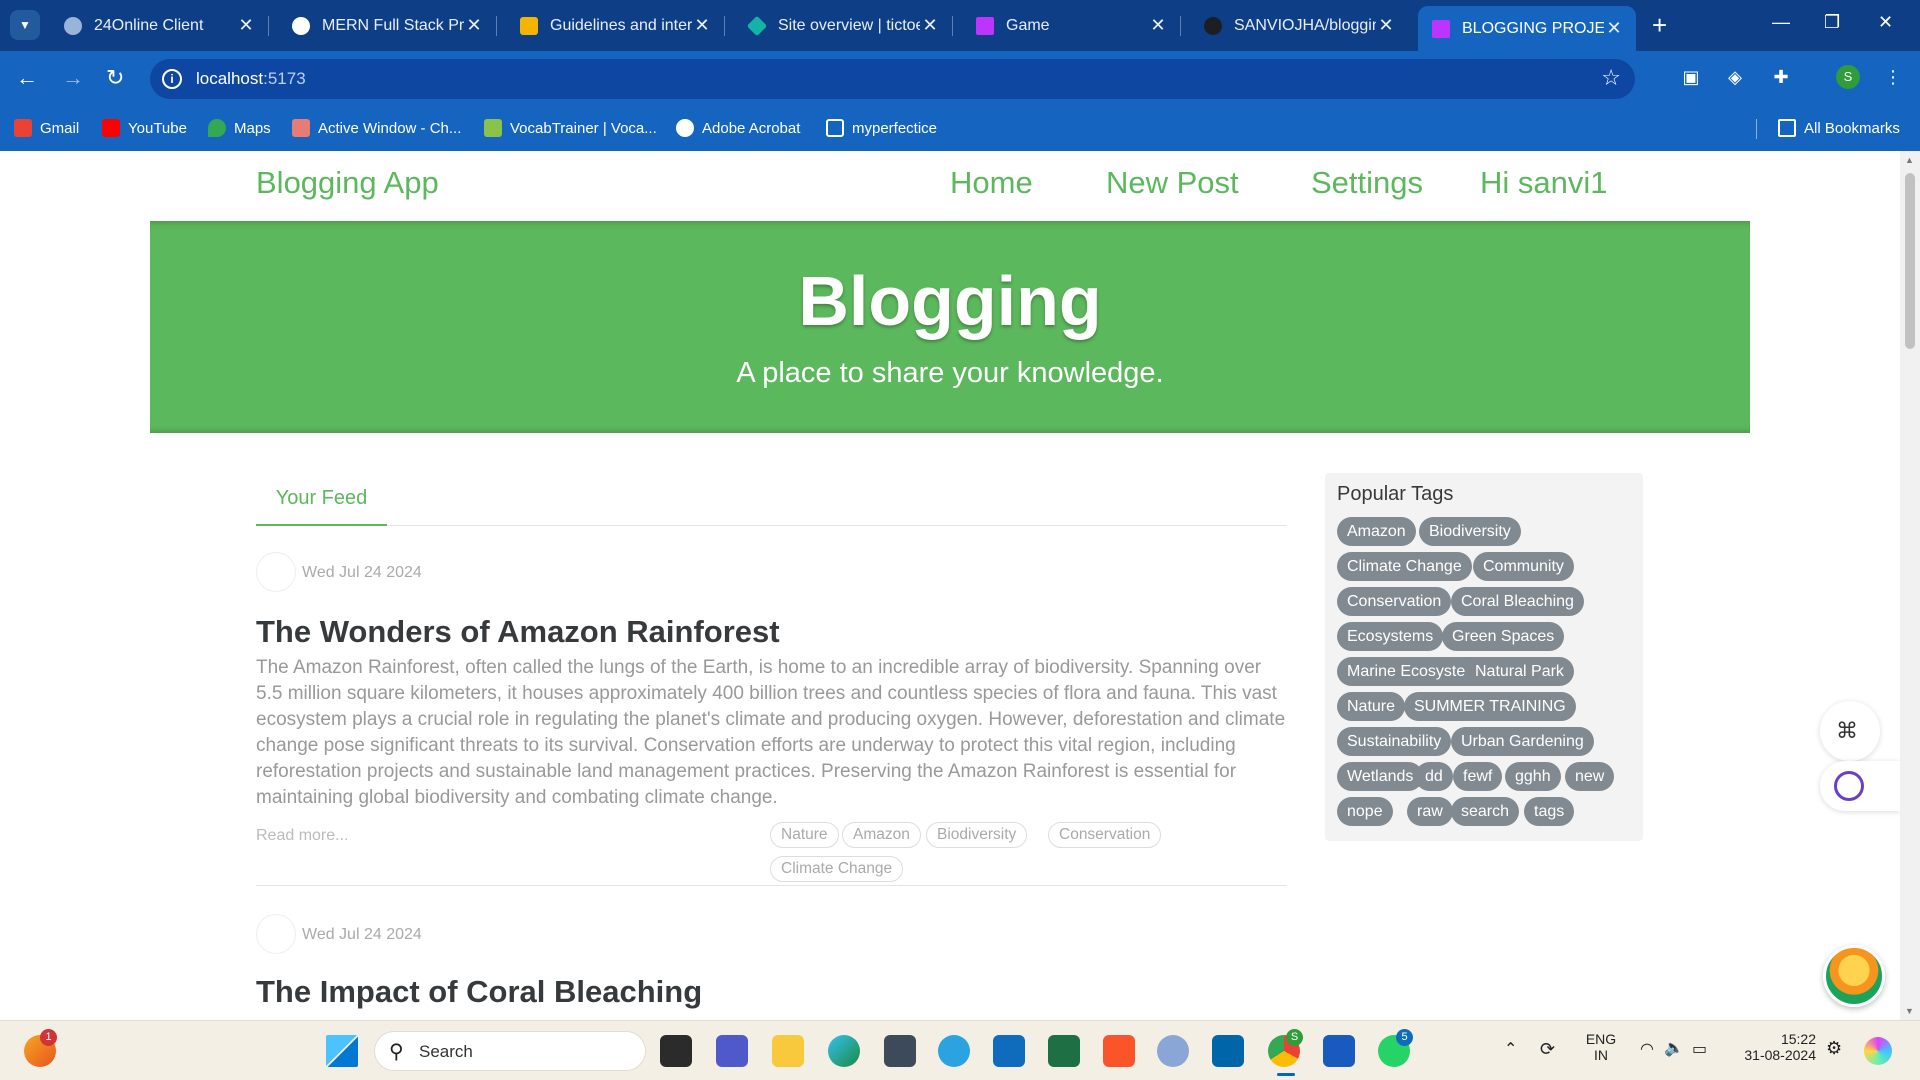 The width and height of the screenshot is (1920, 1080). Describe the element at coordinates (510, 1051) in the screenshot. I see `taskbar-search-box: ⚲ Search` at that location.